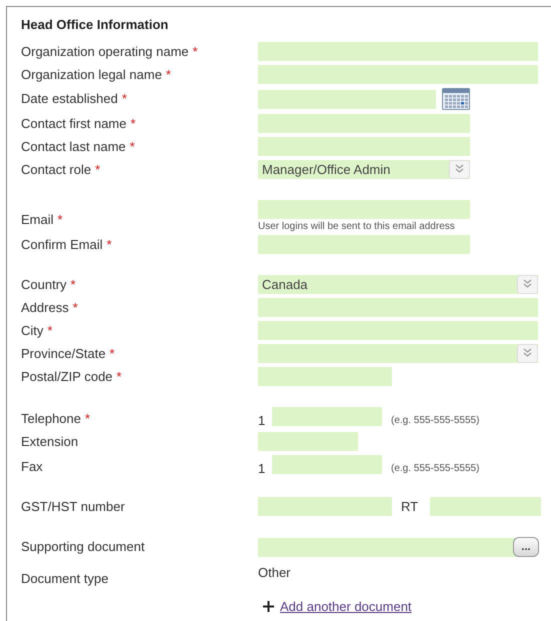 The image size is (551, 621). I want to click on field-label: Date established, so click(69, 99).